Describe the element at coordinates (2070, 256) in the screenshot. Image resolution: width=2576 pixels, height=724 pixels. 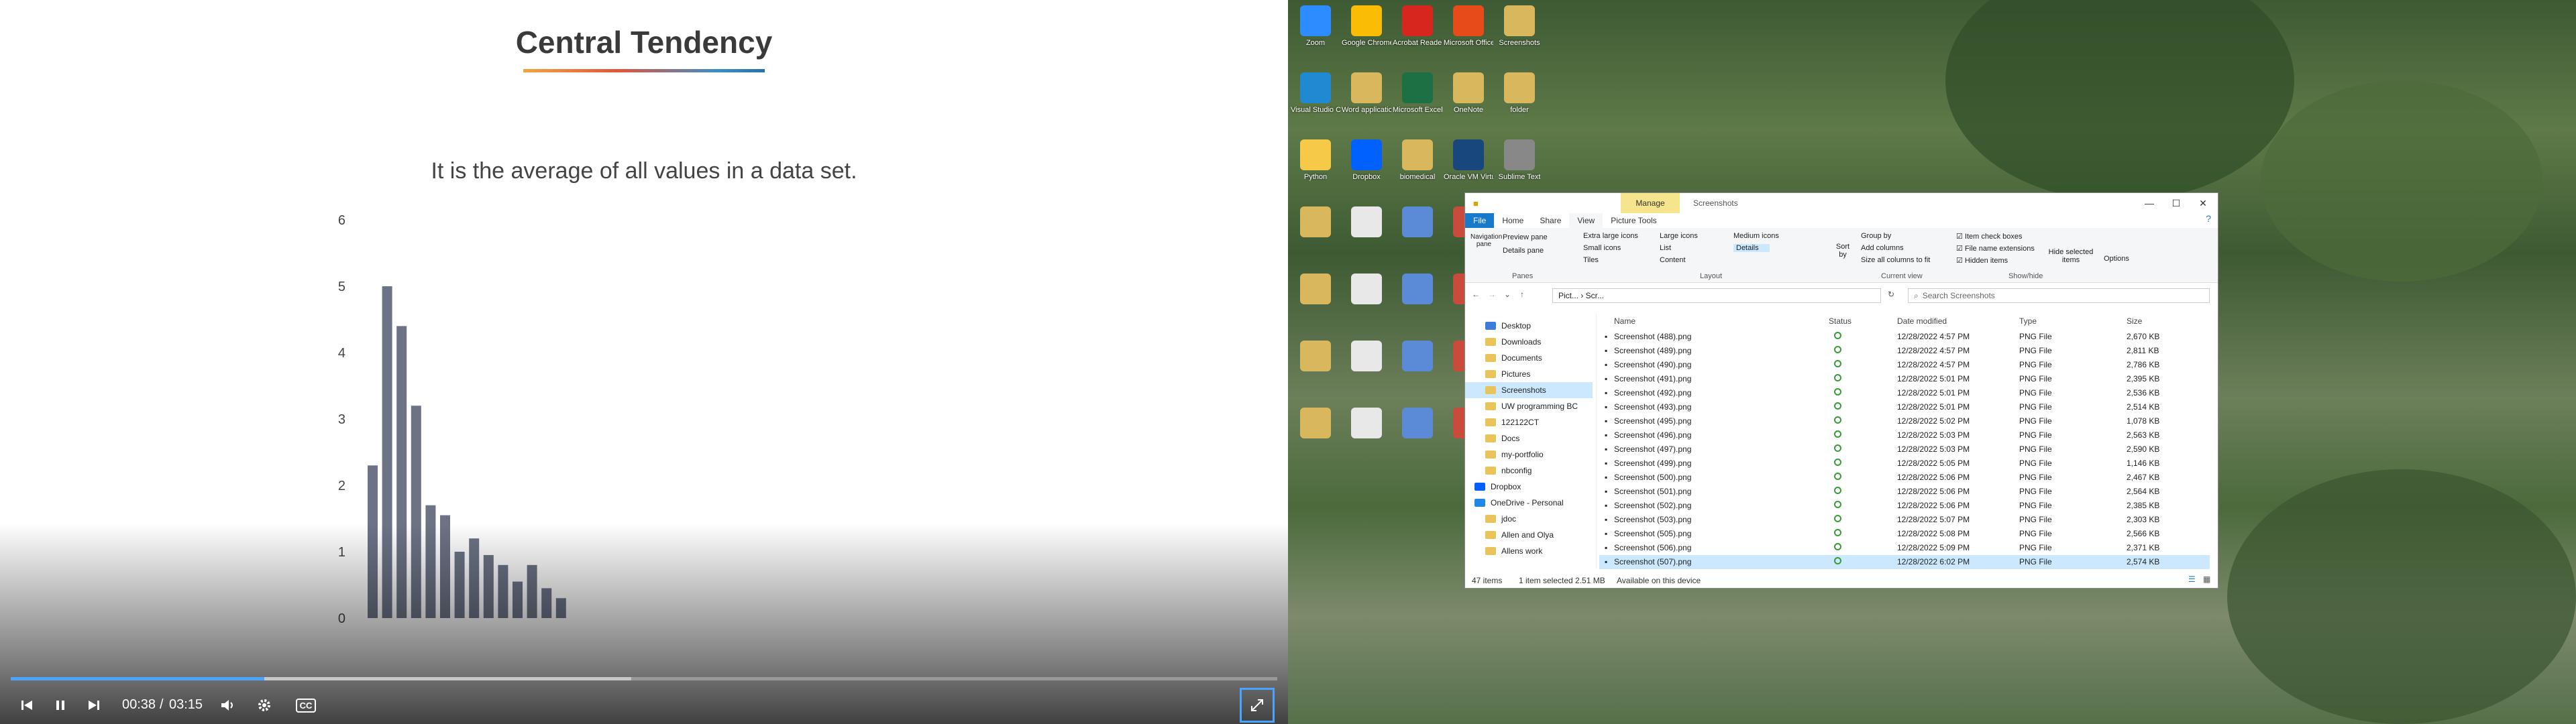
I see `hide-selected-button: Hide selected items` at that location.